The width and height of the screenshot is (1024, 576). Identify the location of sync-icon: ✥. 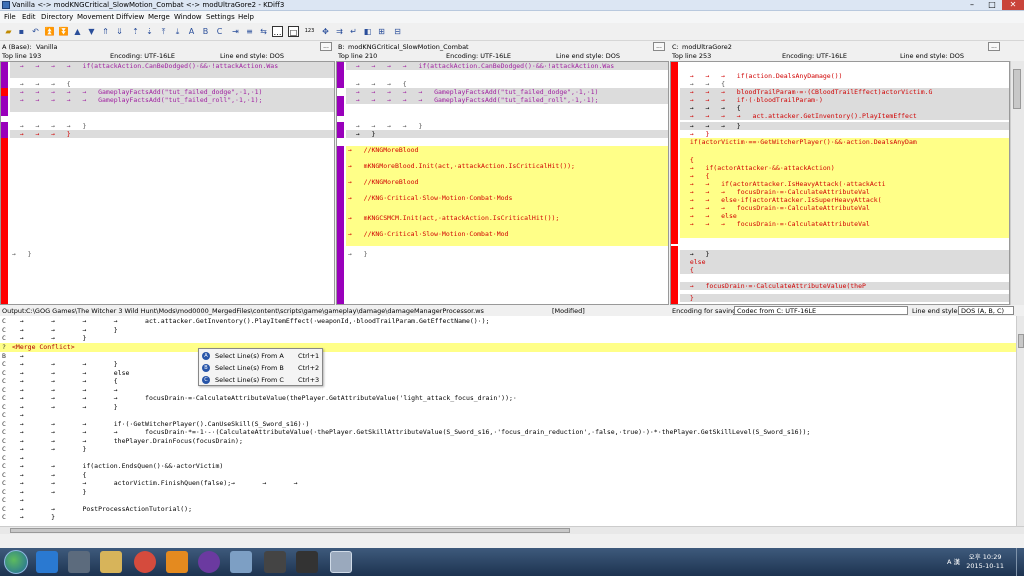
(325, 31).